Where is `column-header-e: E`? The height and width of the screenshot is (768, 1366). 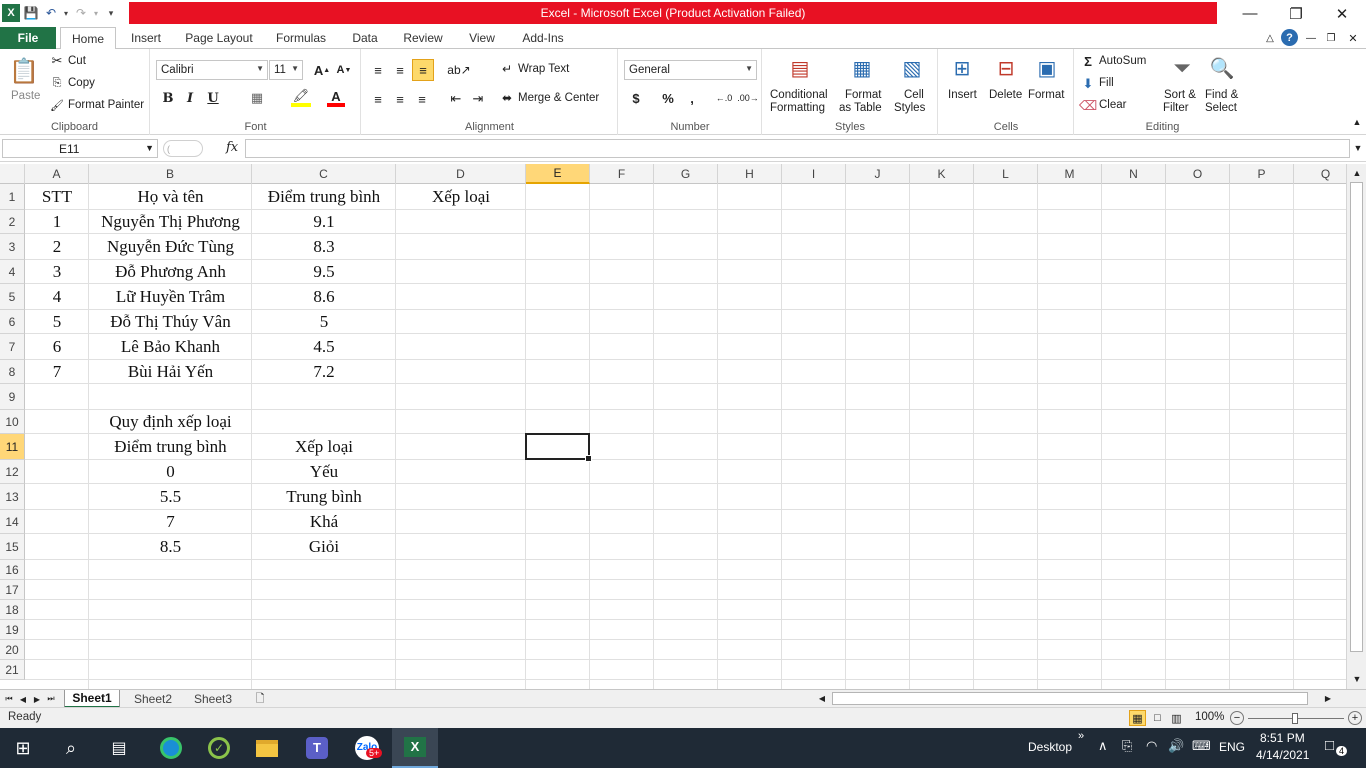
column-header-e: E is located at coordinates (558, 174).